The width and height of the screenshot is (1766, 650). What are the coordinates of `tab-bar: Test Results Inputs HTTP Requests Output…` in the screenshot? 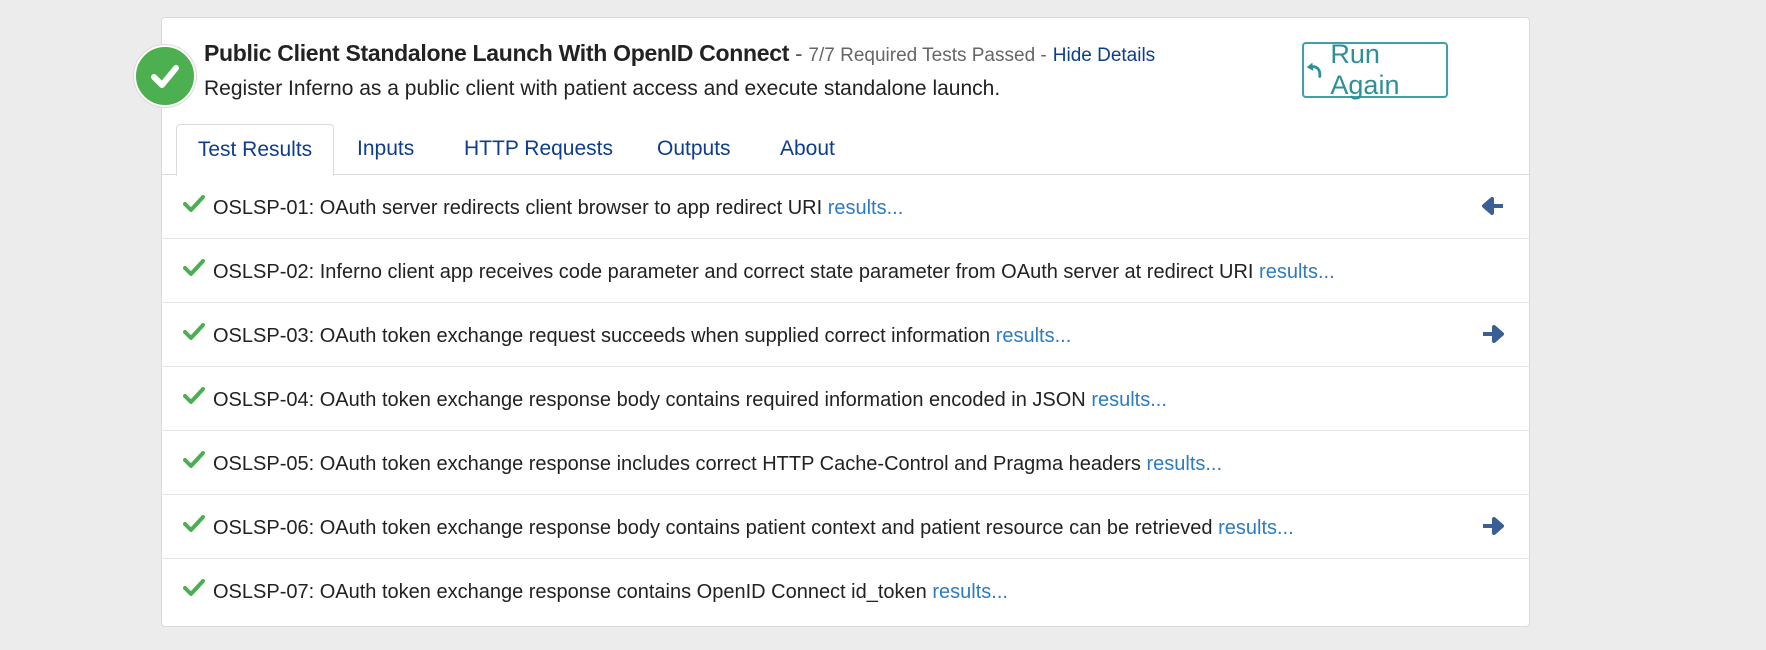 It's located at (845, 150).